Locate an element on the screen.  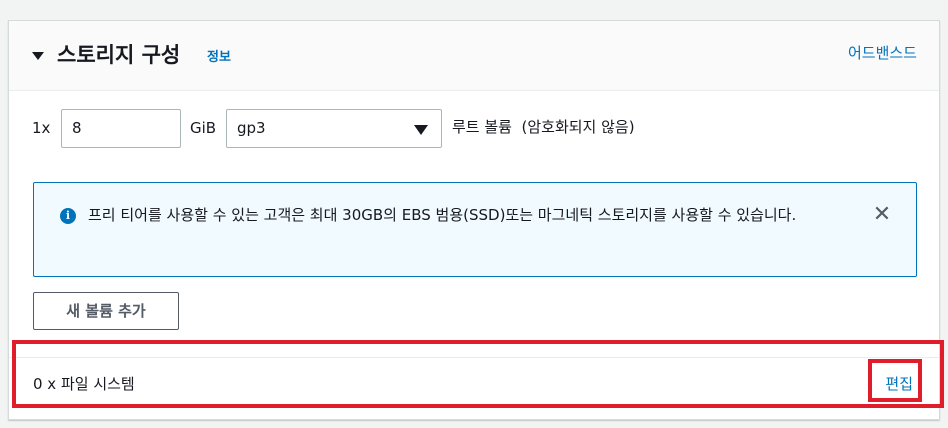
edit-file-systems-link: 편집 is located at coordinates (899, 384).